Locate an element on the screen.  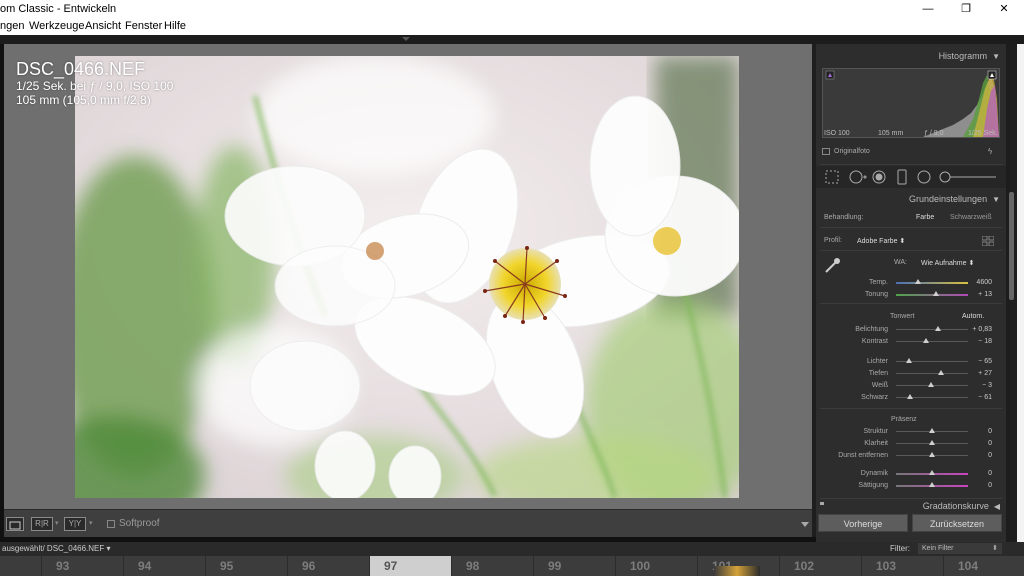
top-panel-toggle is located at coordinates (512, 39).